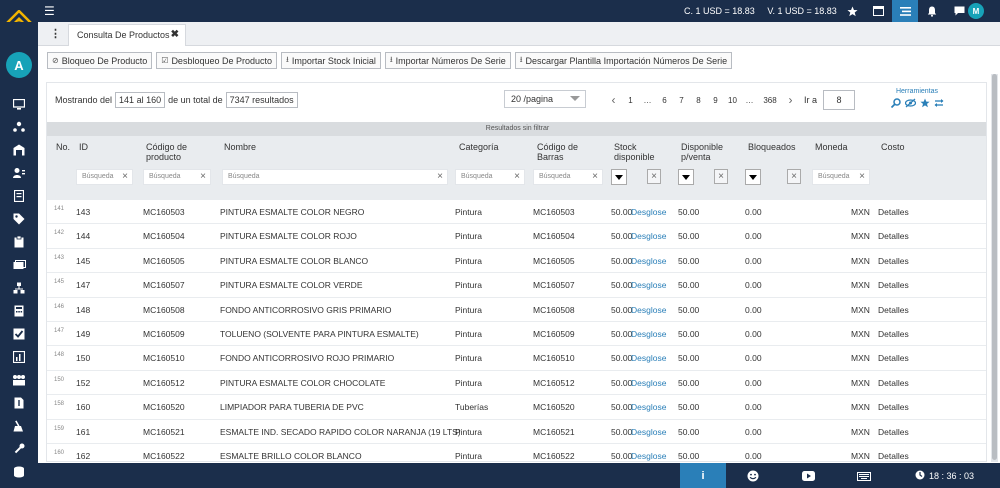 The height and width of the screenshot is (488, 1000). I want to click on col-currency: Moneda, so click(831, 147).